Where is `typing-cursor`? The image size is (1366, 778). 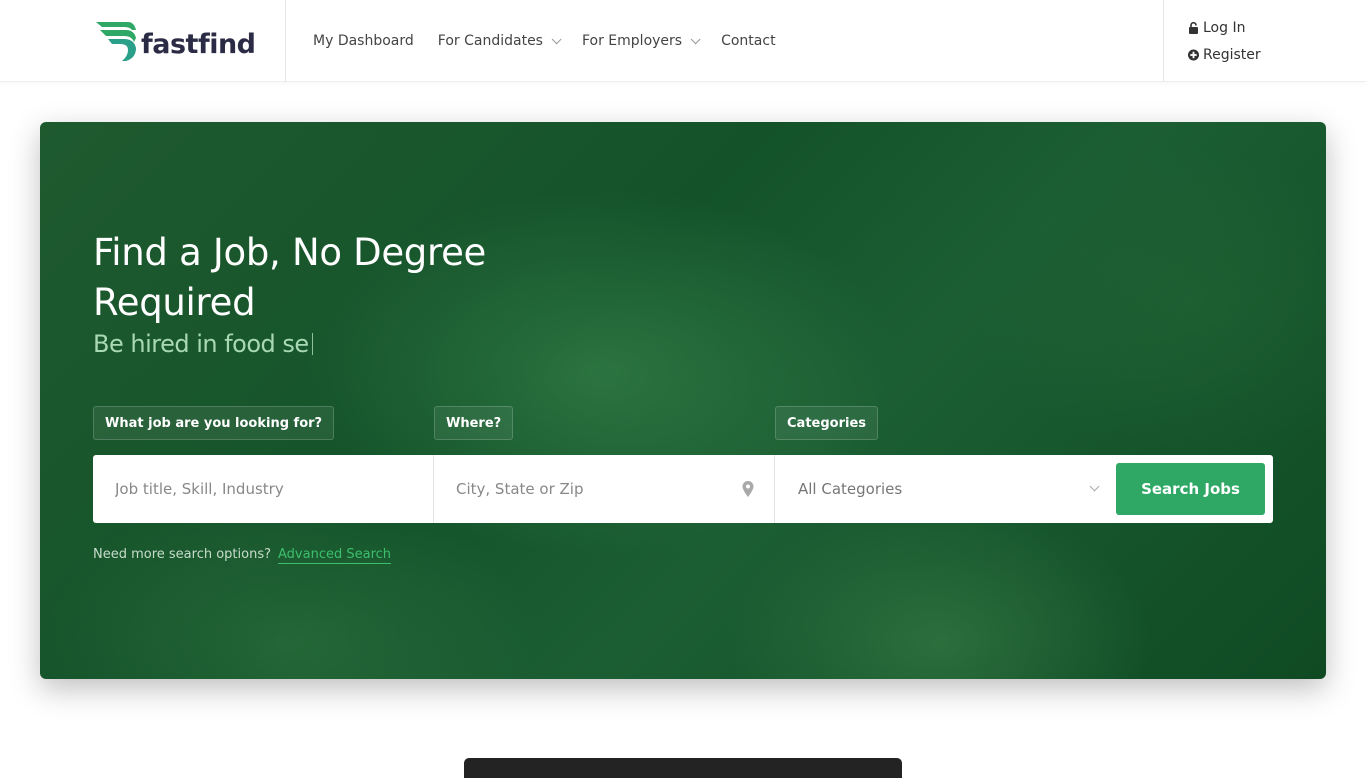 typing-cursor is located at coordinates (312, 344).